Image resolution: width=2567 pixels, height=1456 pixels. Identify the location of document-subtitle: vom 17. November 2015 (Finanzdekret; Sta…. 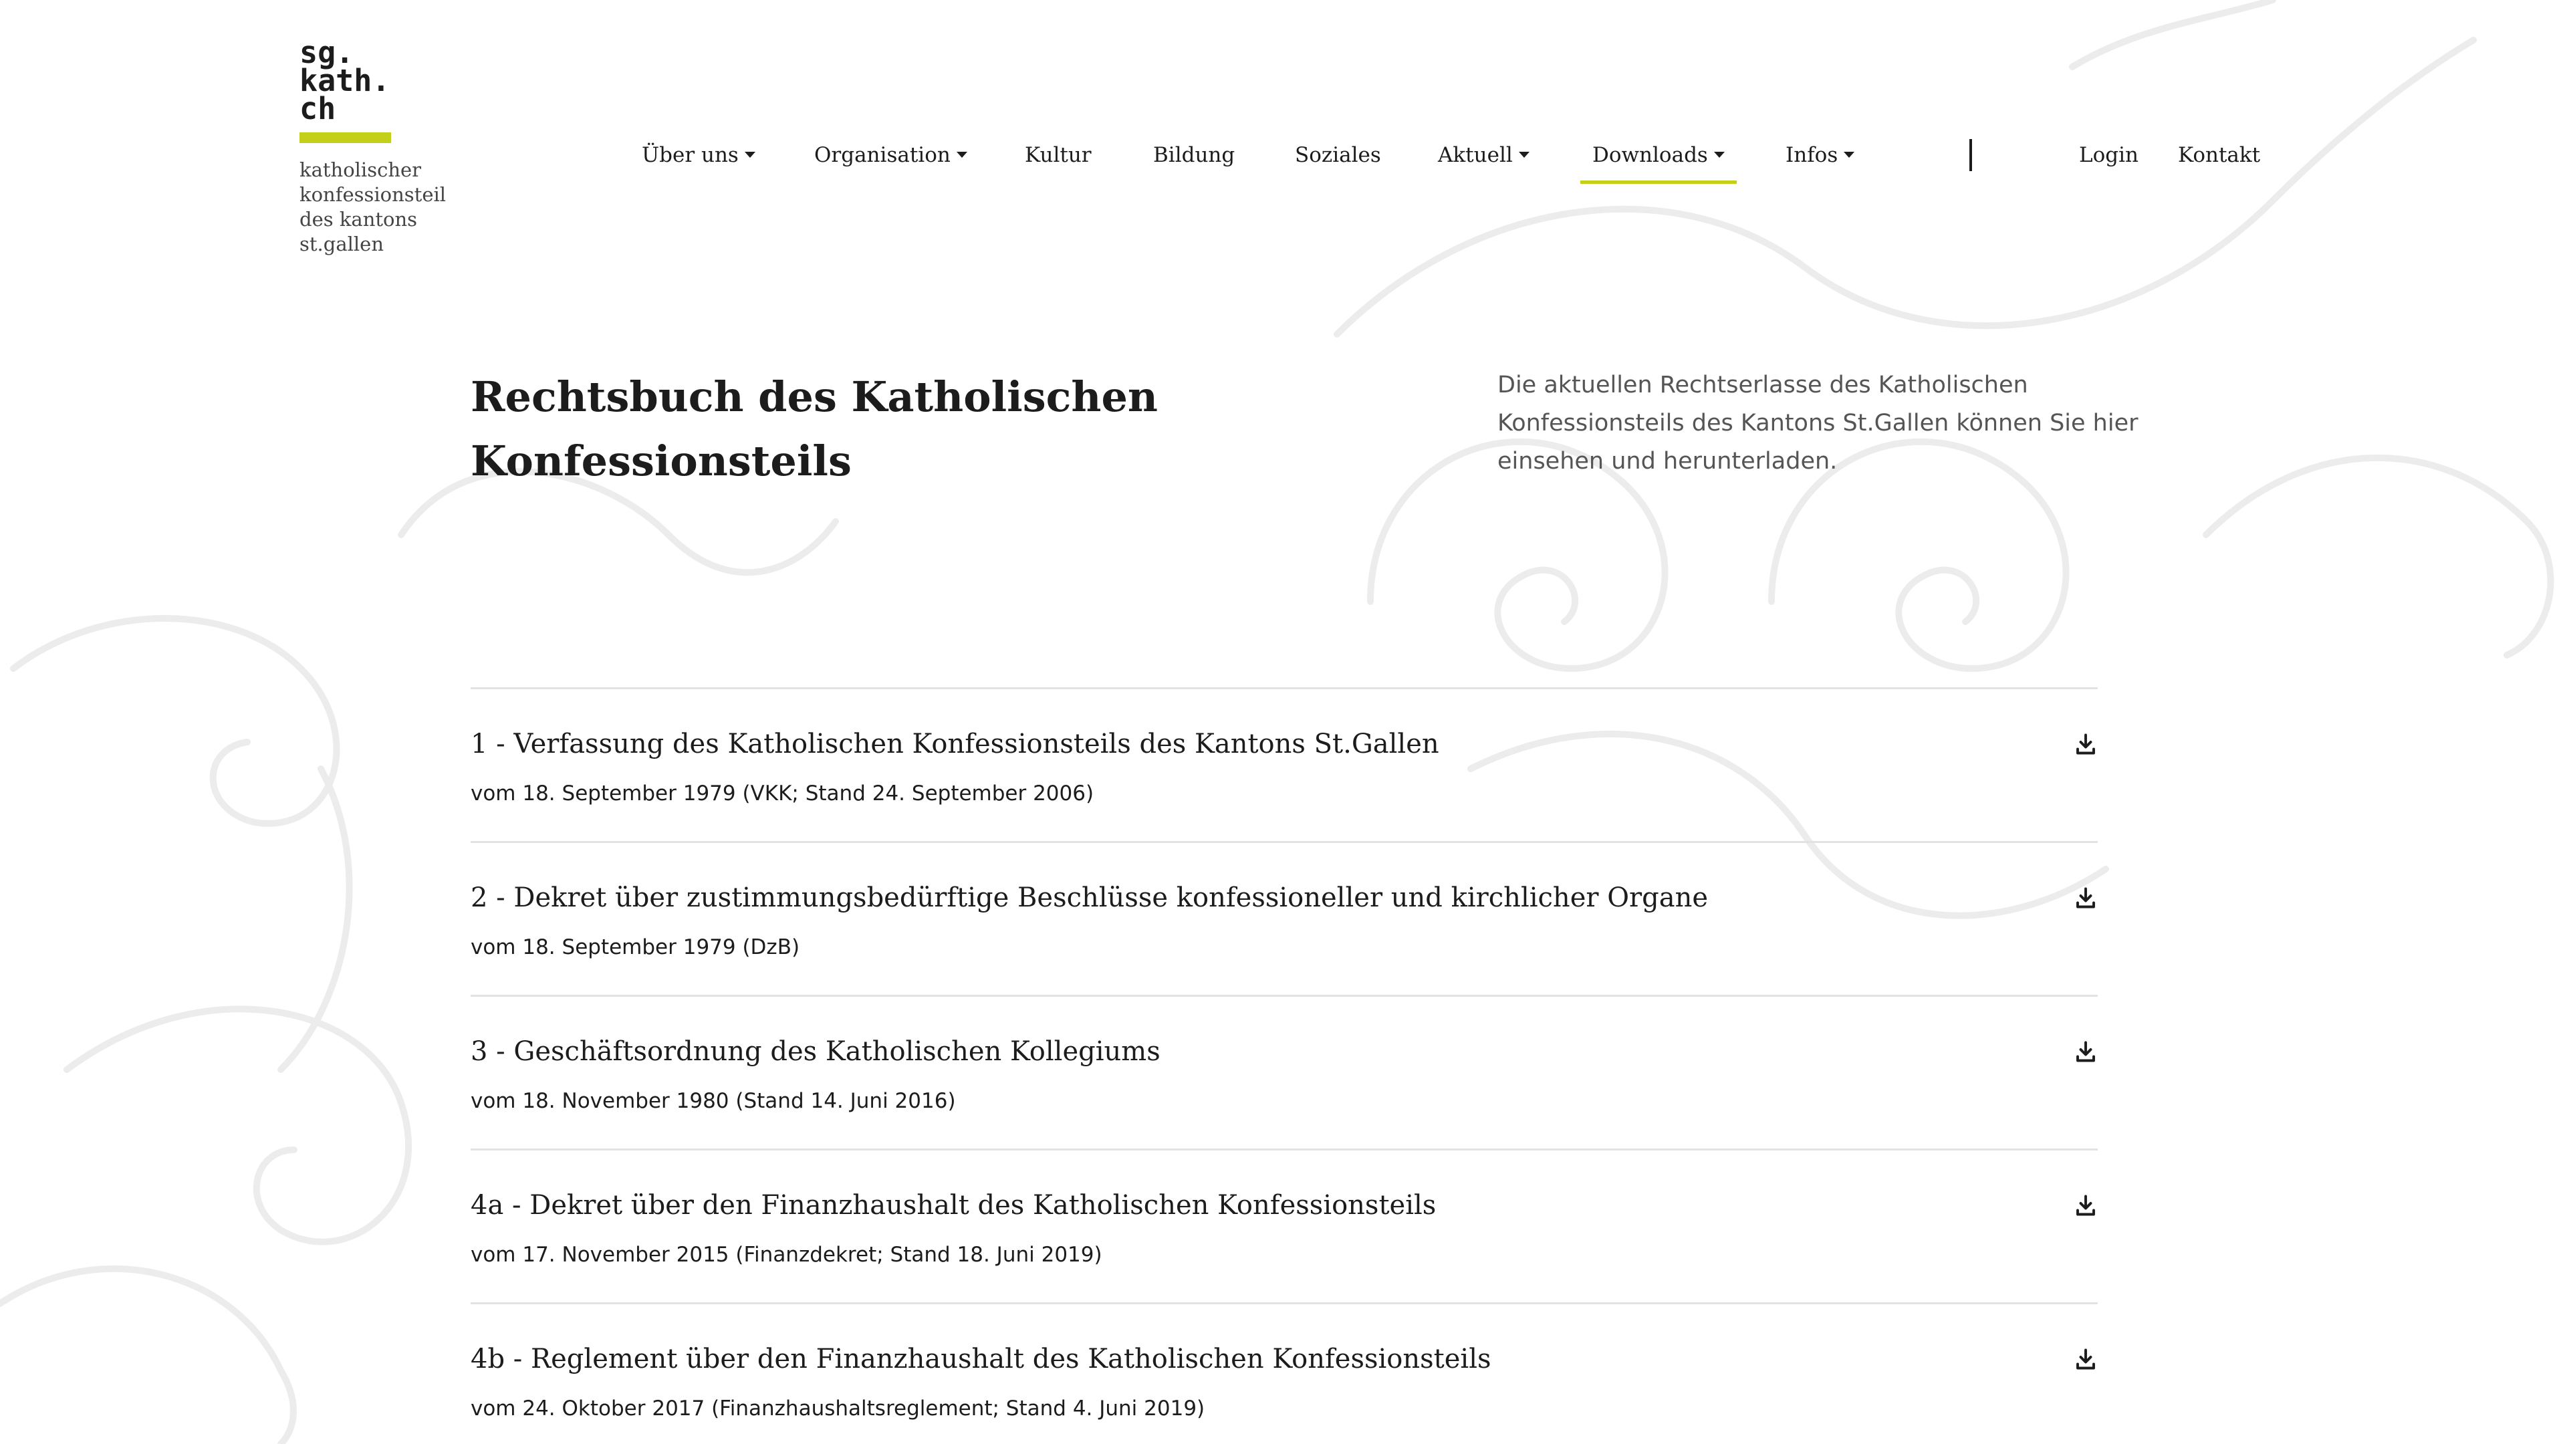
(786, 1255).